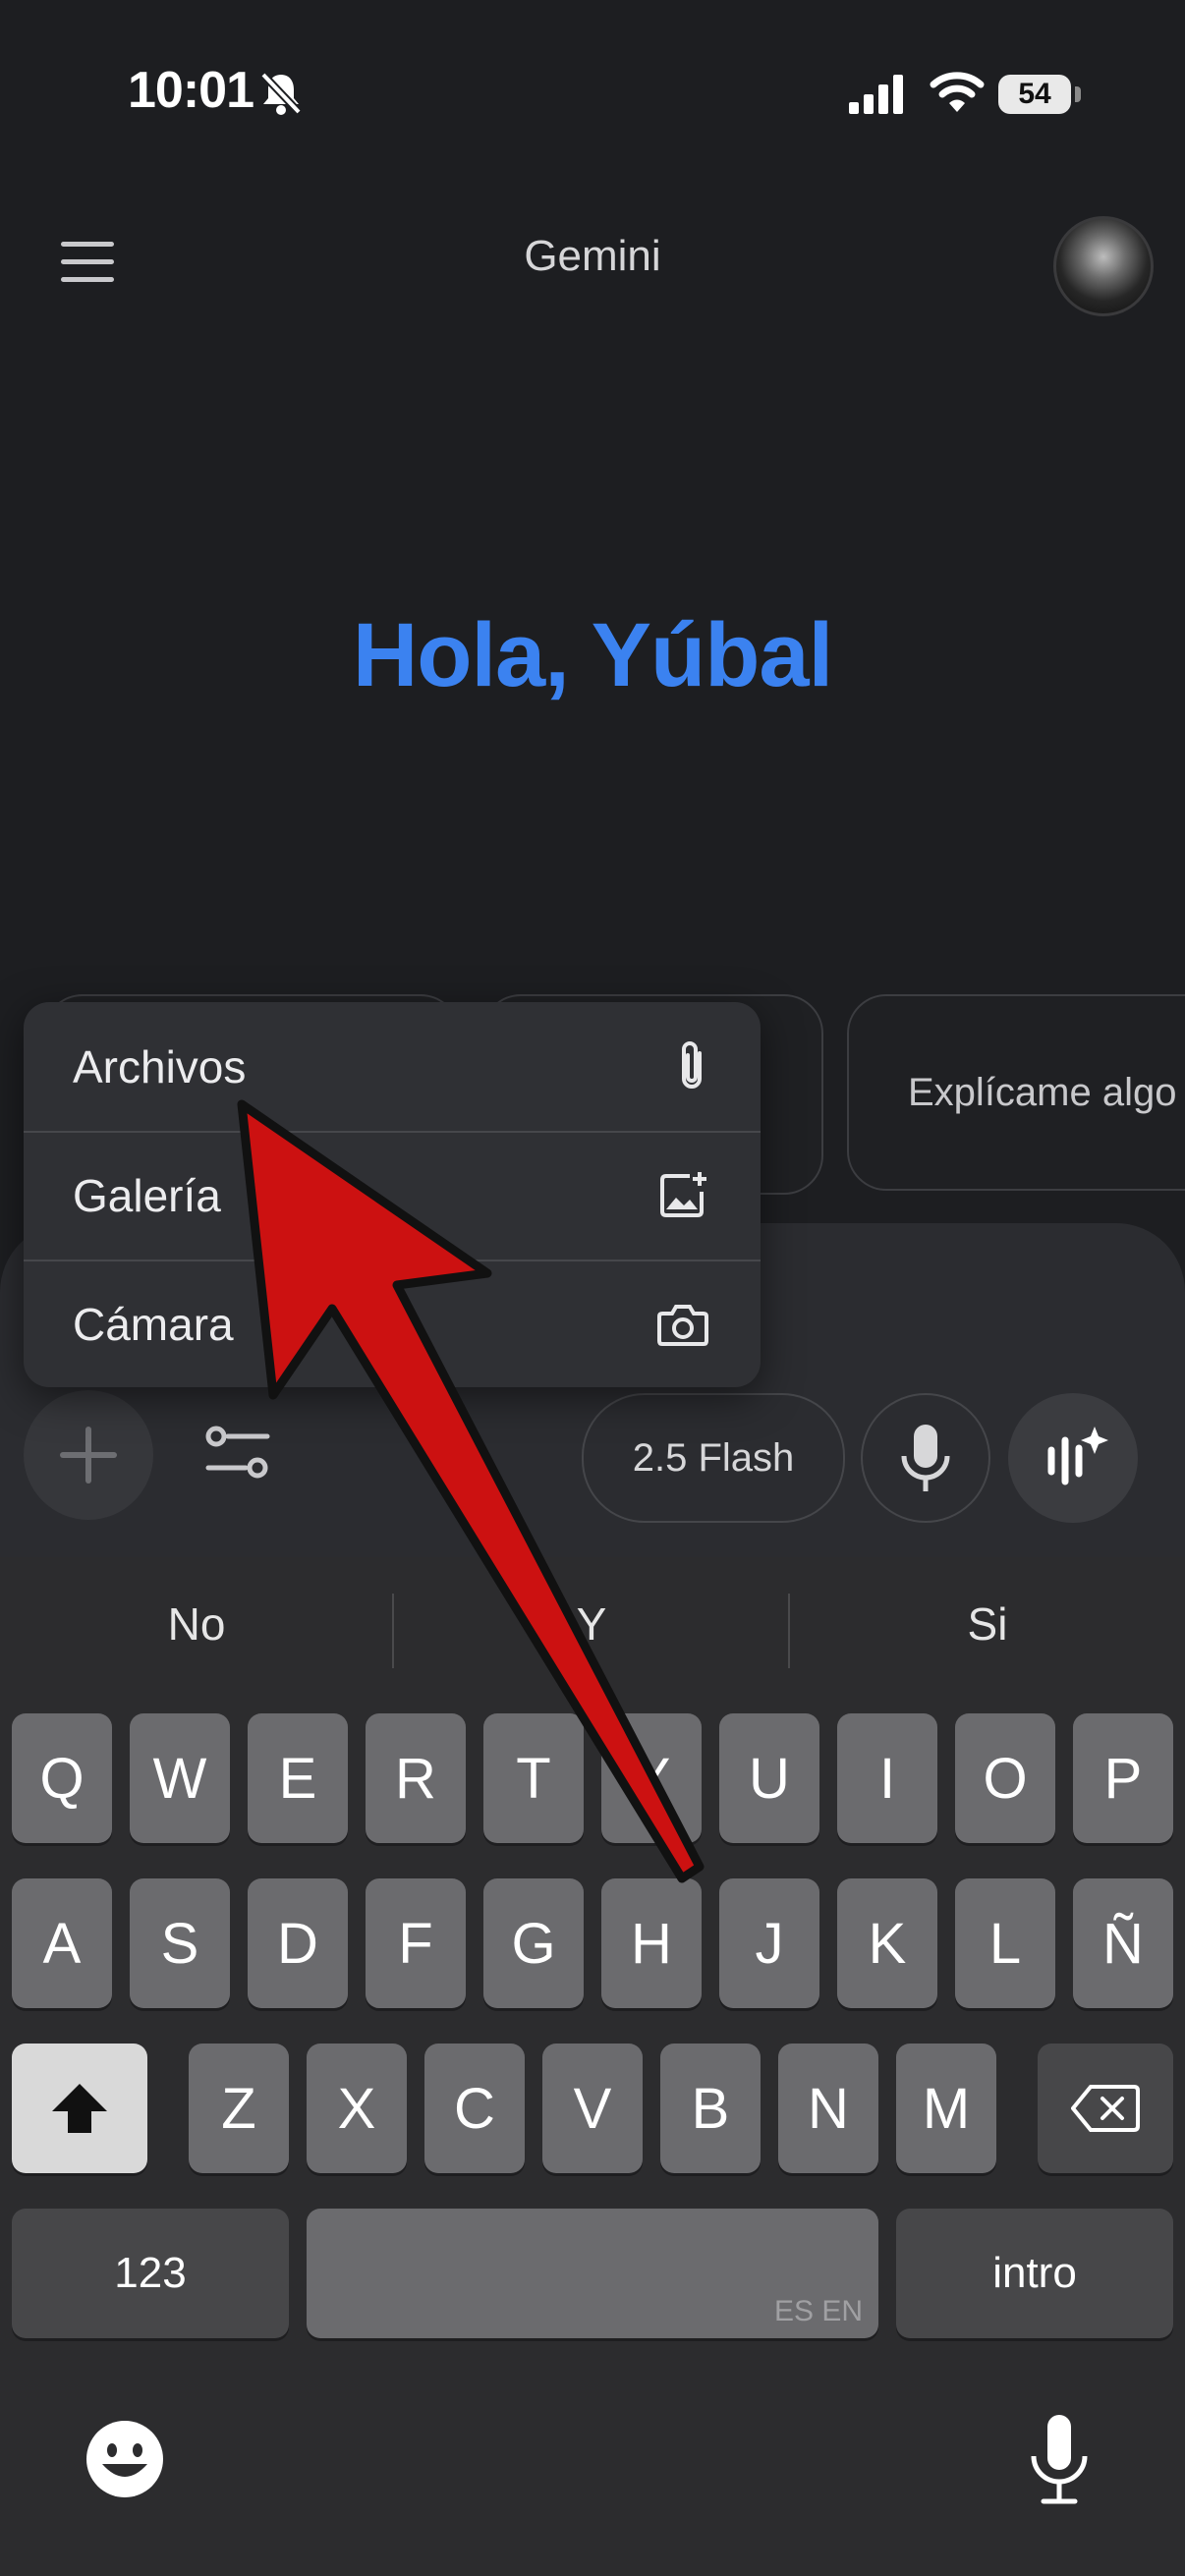 This screenshot has width=1185, height=2576. Describe the element at coordinates (683, 1325) in the screenshot. I see `camera-icon` at that location.